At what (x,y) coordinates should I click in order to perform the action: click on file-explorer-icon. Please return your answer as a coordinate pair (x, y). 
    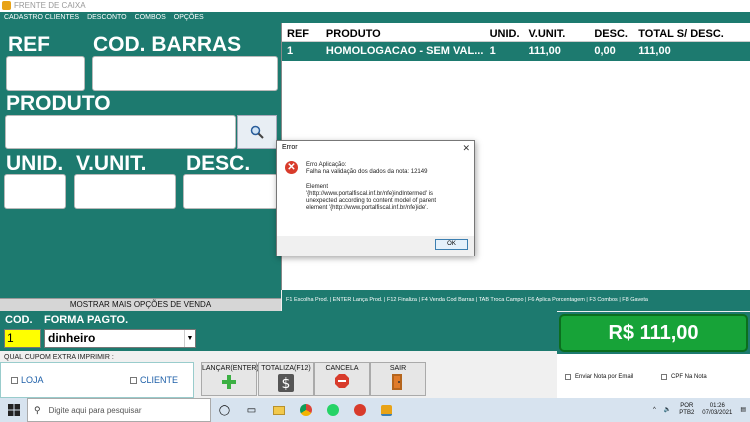
    Looking at the image, I should click on (278, 410).